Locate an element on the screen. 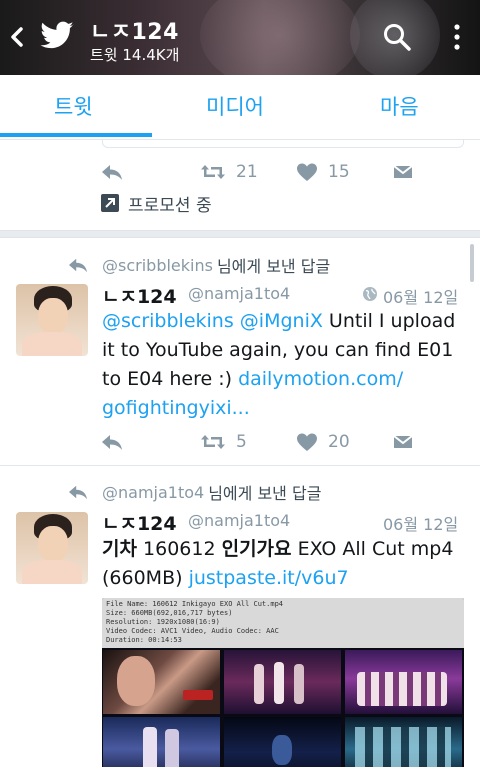  tweet-actions: 5 20 is located at coordinates (260, 442).